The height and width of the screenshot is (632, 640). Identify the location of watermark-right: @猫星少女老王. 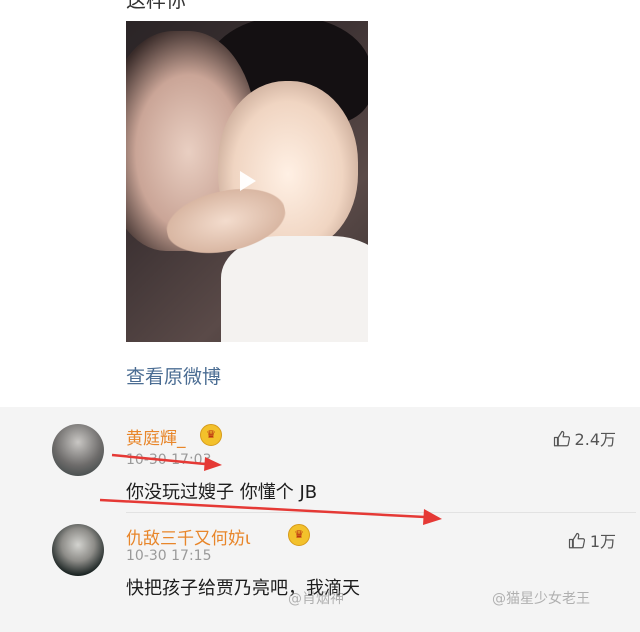
(541, 599).